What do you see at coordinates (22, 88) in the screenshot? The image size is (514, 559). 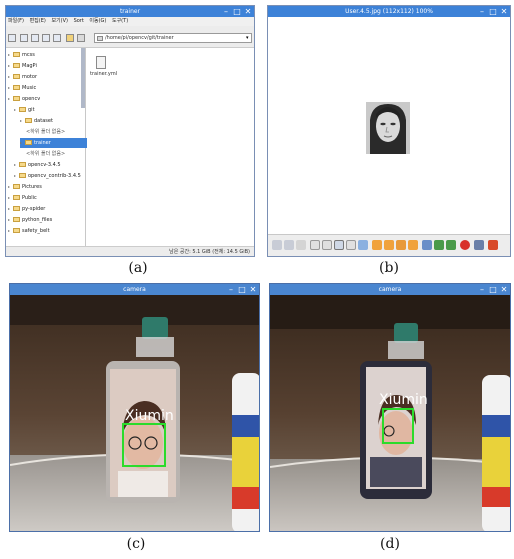 I see `tree-item: ▸ Music` at bounding box center [22, 88].